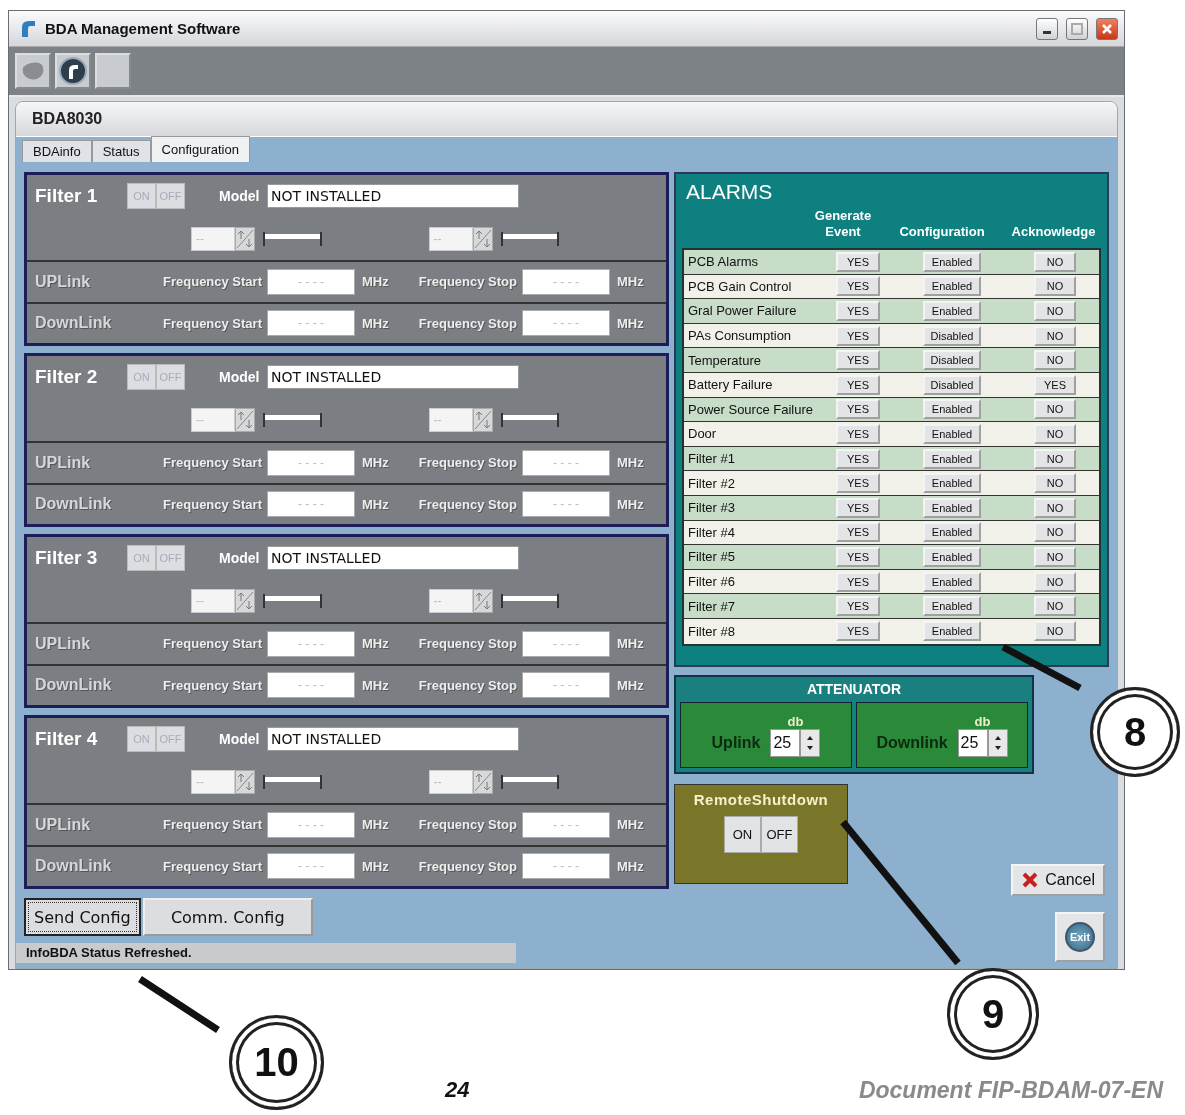  I want to click on tab: BDAinfo, so click(57, 151).